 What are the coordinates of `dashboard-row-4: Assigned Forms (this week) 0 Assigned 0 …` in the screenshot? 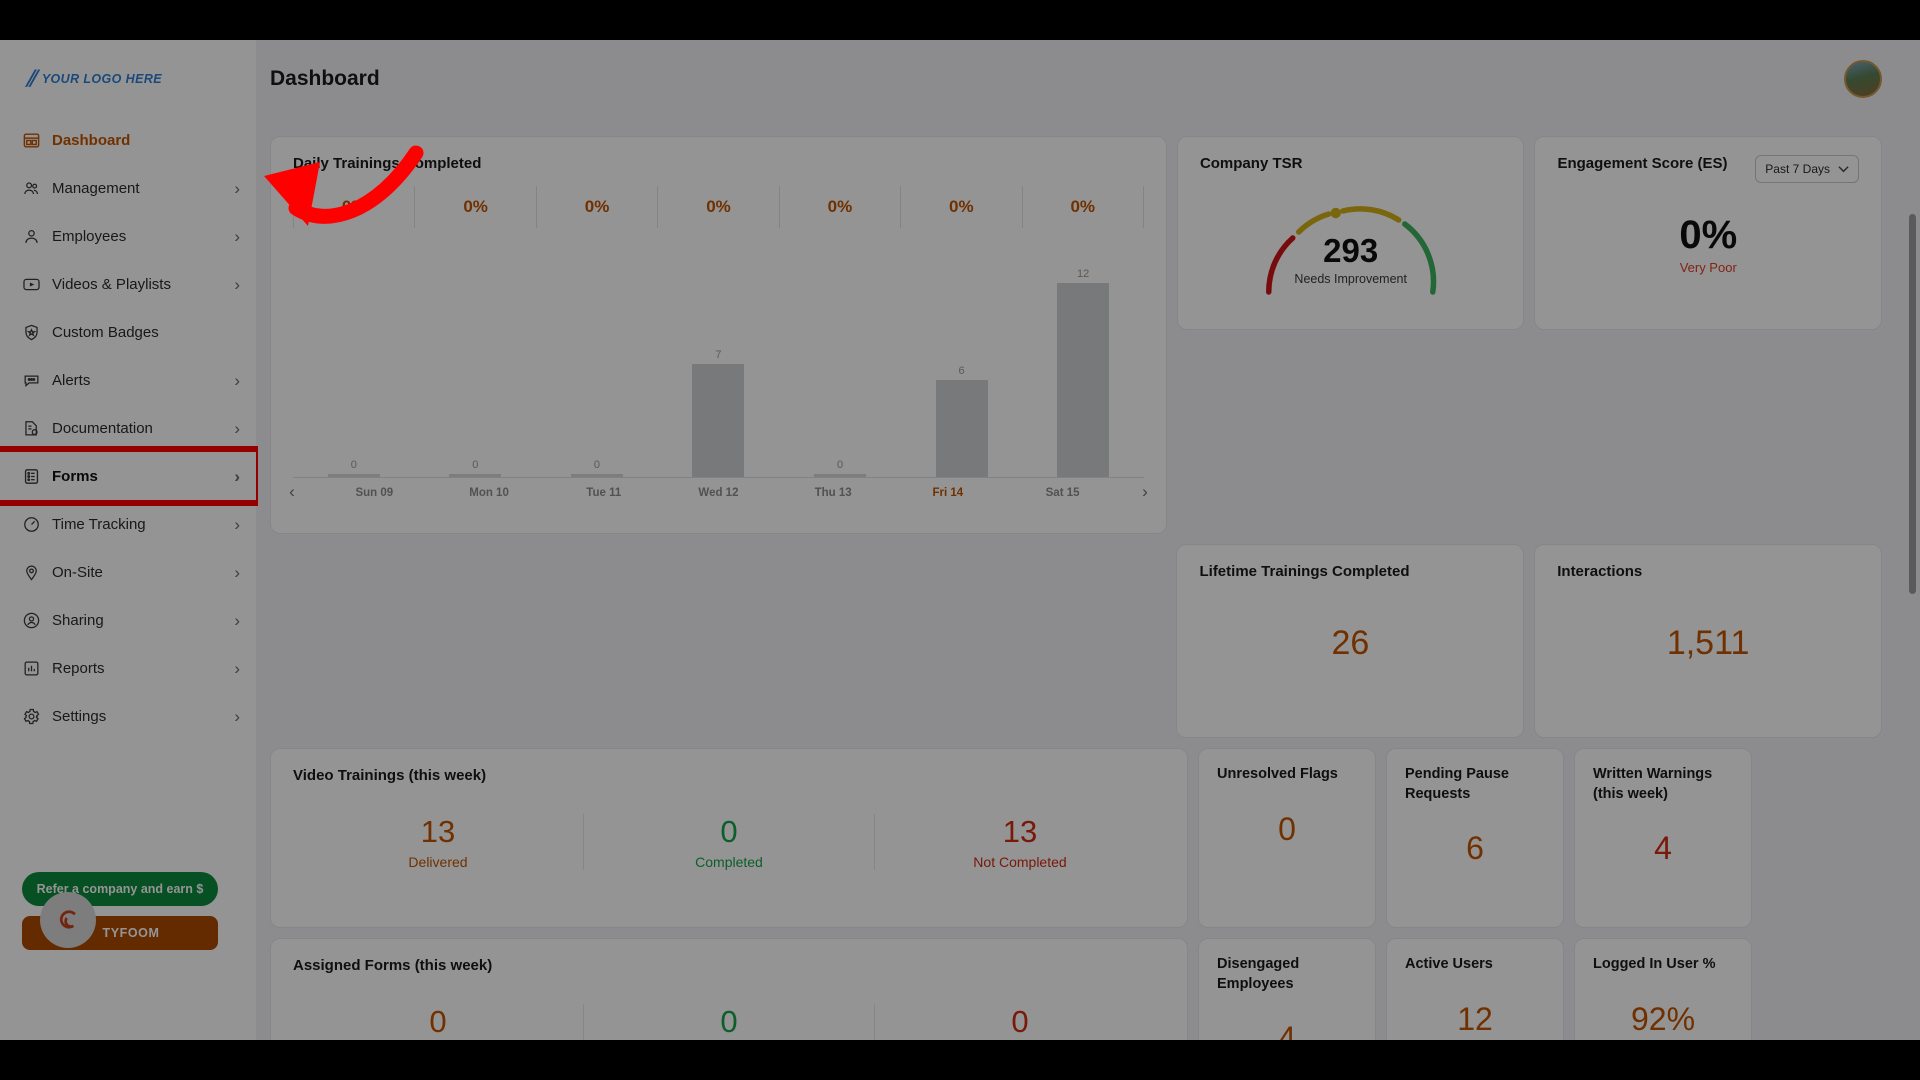 It's located at (1076, 989).